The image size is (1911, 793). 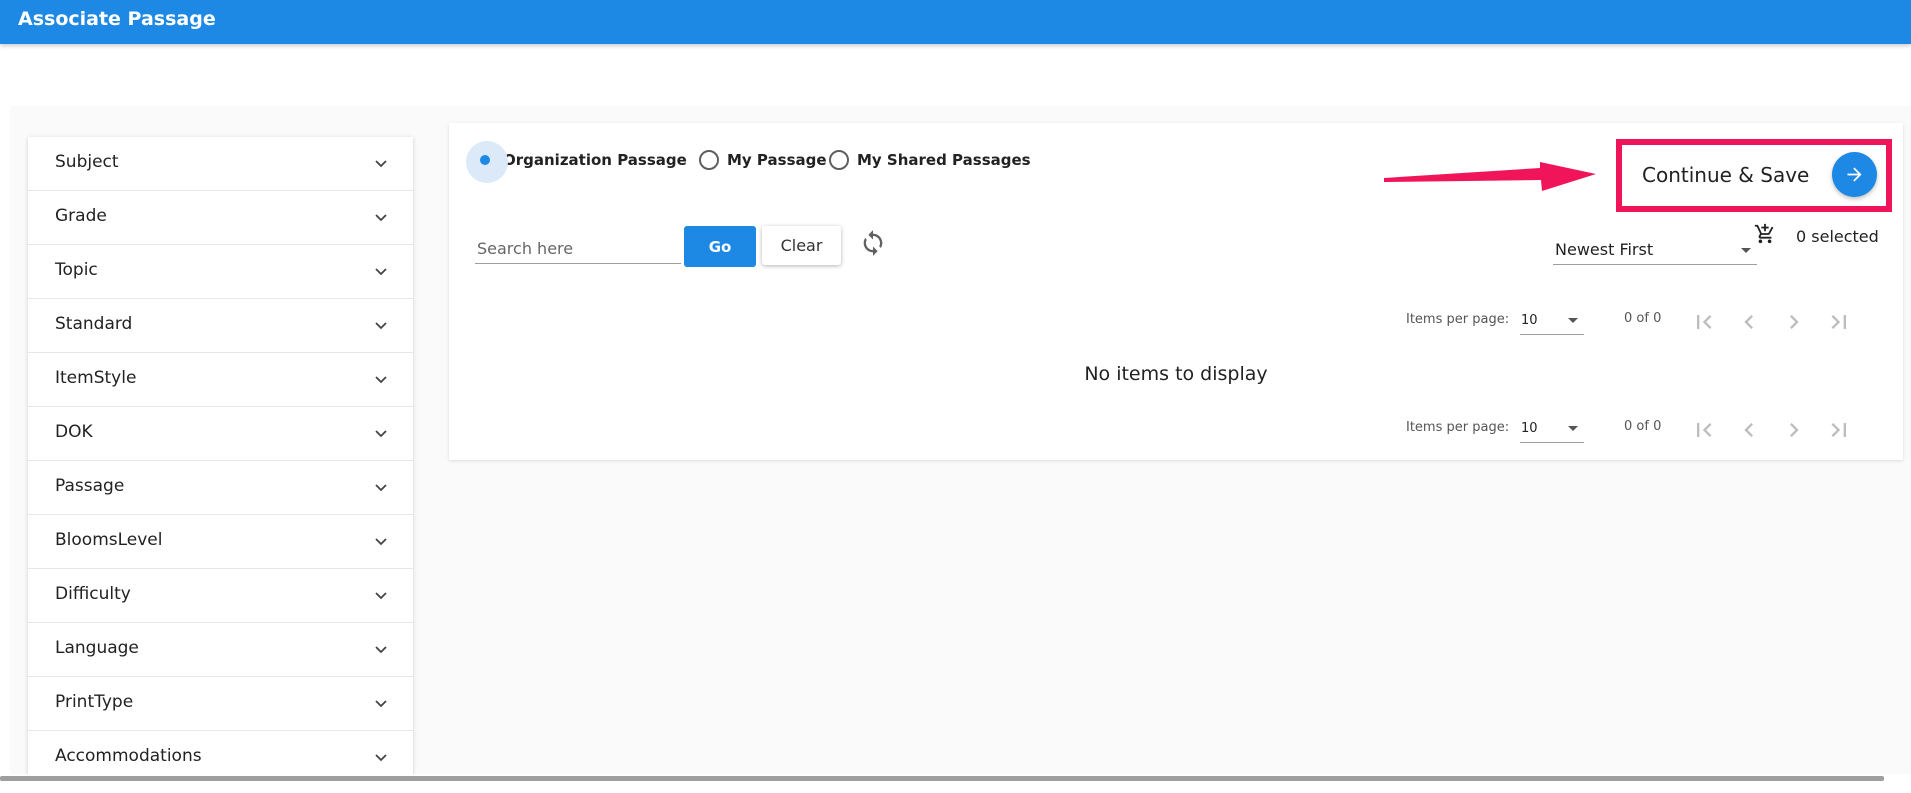 What do you see at coordinates (74, 432) in the screenshot?
I see `filter-label: DOK` at bounding box center [74, 432].